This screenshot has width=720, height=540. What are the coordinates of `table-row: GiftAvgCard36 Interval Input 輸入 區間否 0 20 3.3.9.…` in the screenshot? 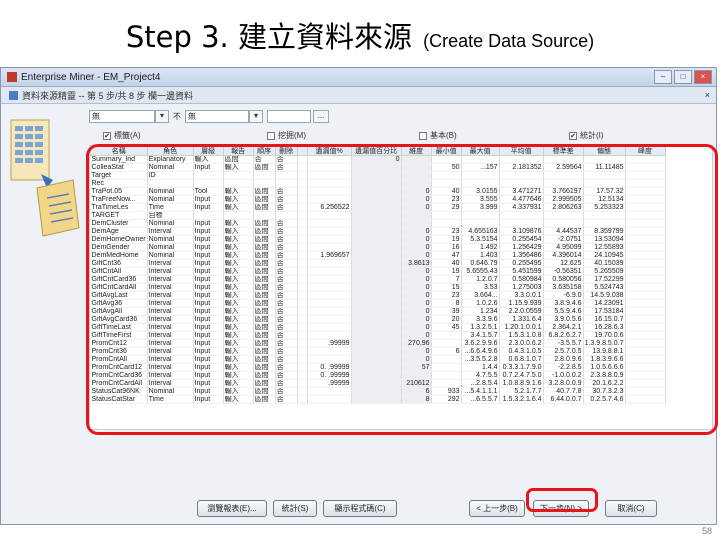 It's located at (378, 319).